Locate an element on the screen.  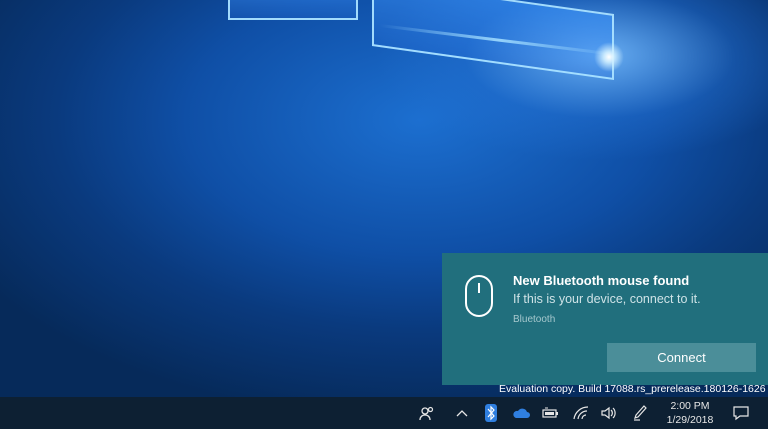
pen-icon is located at coordinates (640, 413).